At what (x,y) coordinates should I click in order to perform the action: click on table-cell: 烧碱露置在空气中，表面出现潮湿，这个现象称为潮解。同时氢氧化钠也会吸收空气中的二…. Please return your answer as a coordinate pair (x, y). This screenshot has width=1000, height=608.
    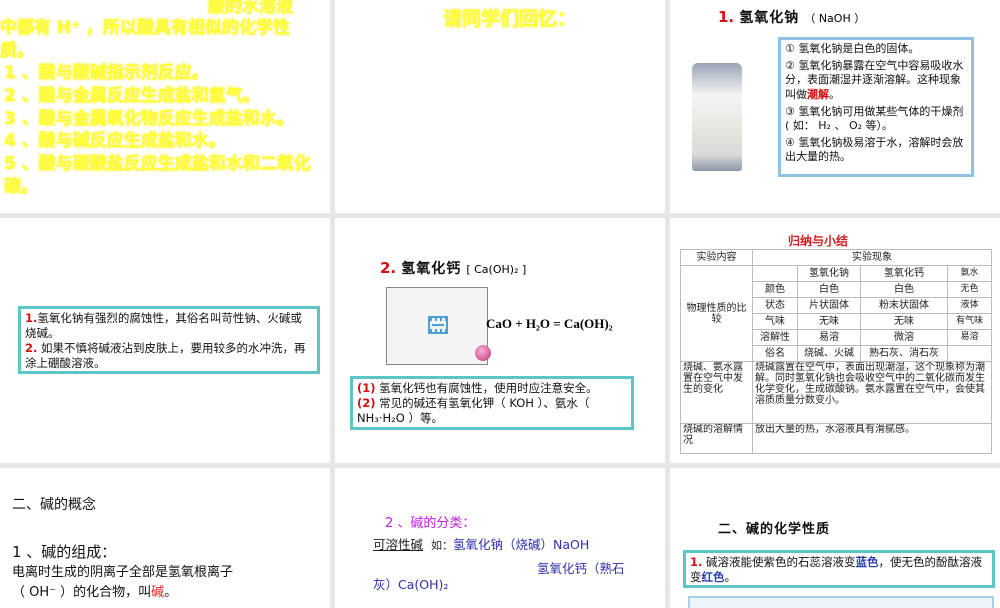
    Looking at the image, I should click on (872, 392).